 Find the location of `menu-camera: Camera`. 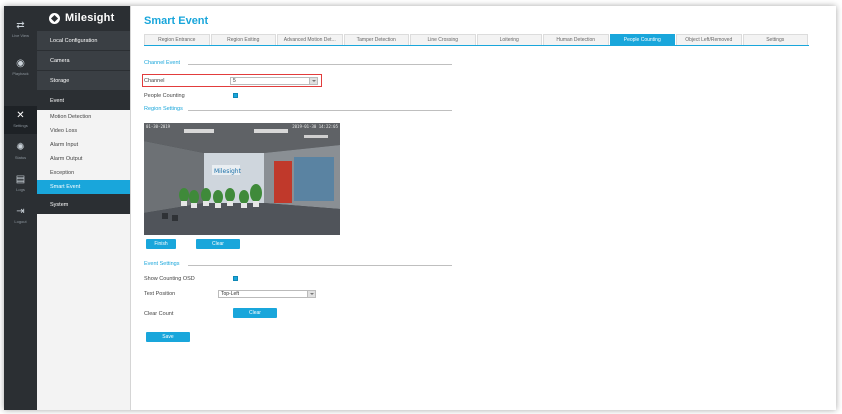

menu-camera: Camera is located at coordinates (83, 60).